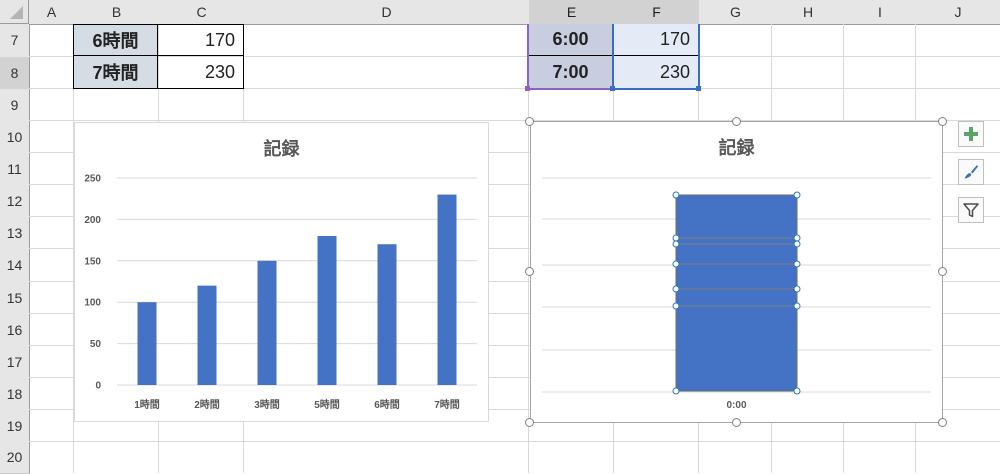 This screenshot has height=474, width=1000. What do you see at coordinates (529, 121) in the screenshot?
I see `resize-handle-nw` at bounding box center [529, 121].